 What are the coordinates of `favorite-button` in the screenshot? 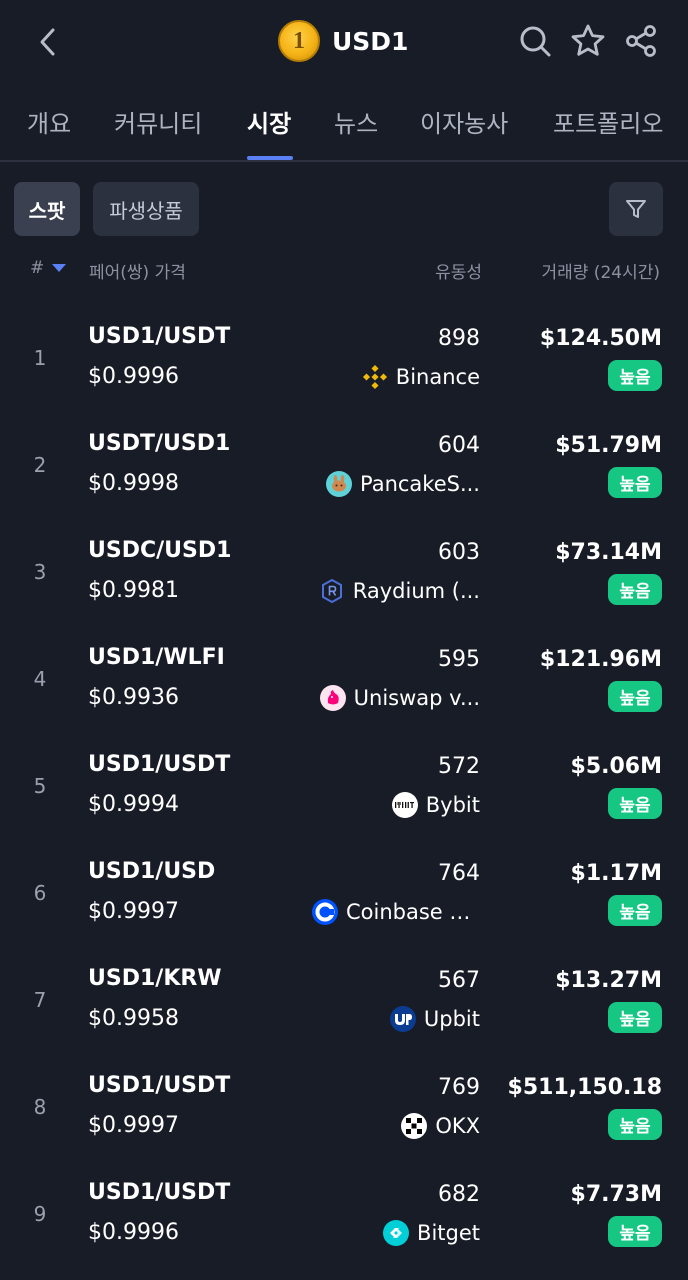 It's located at (588, 41).